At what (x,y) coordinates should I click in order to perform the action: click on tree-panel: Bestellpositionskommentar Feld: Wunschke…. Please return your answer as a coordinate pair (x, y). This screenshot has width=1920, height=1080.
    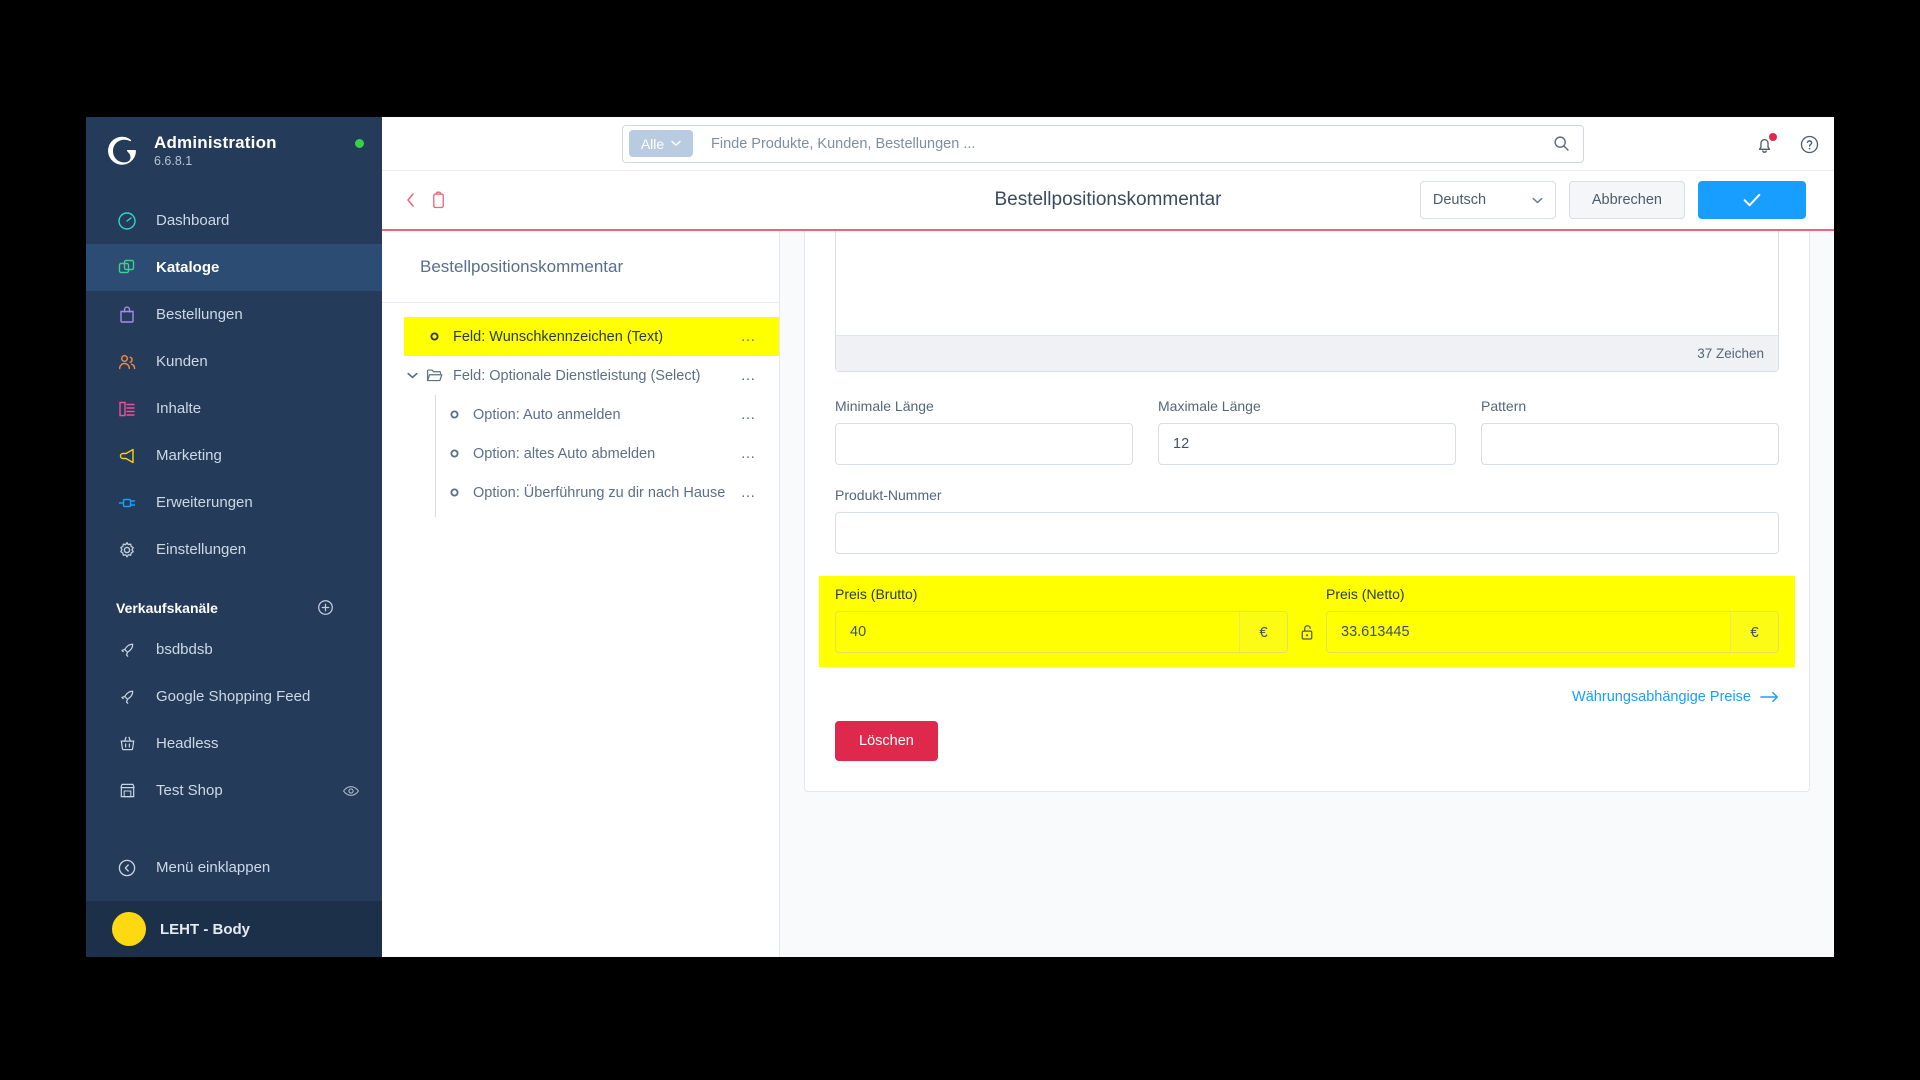
    Looking at the image, I should click on (581, 594).